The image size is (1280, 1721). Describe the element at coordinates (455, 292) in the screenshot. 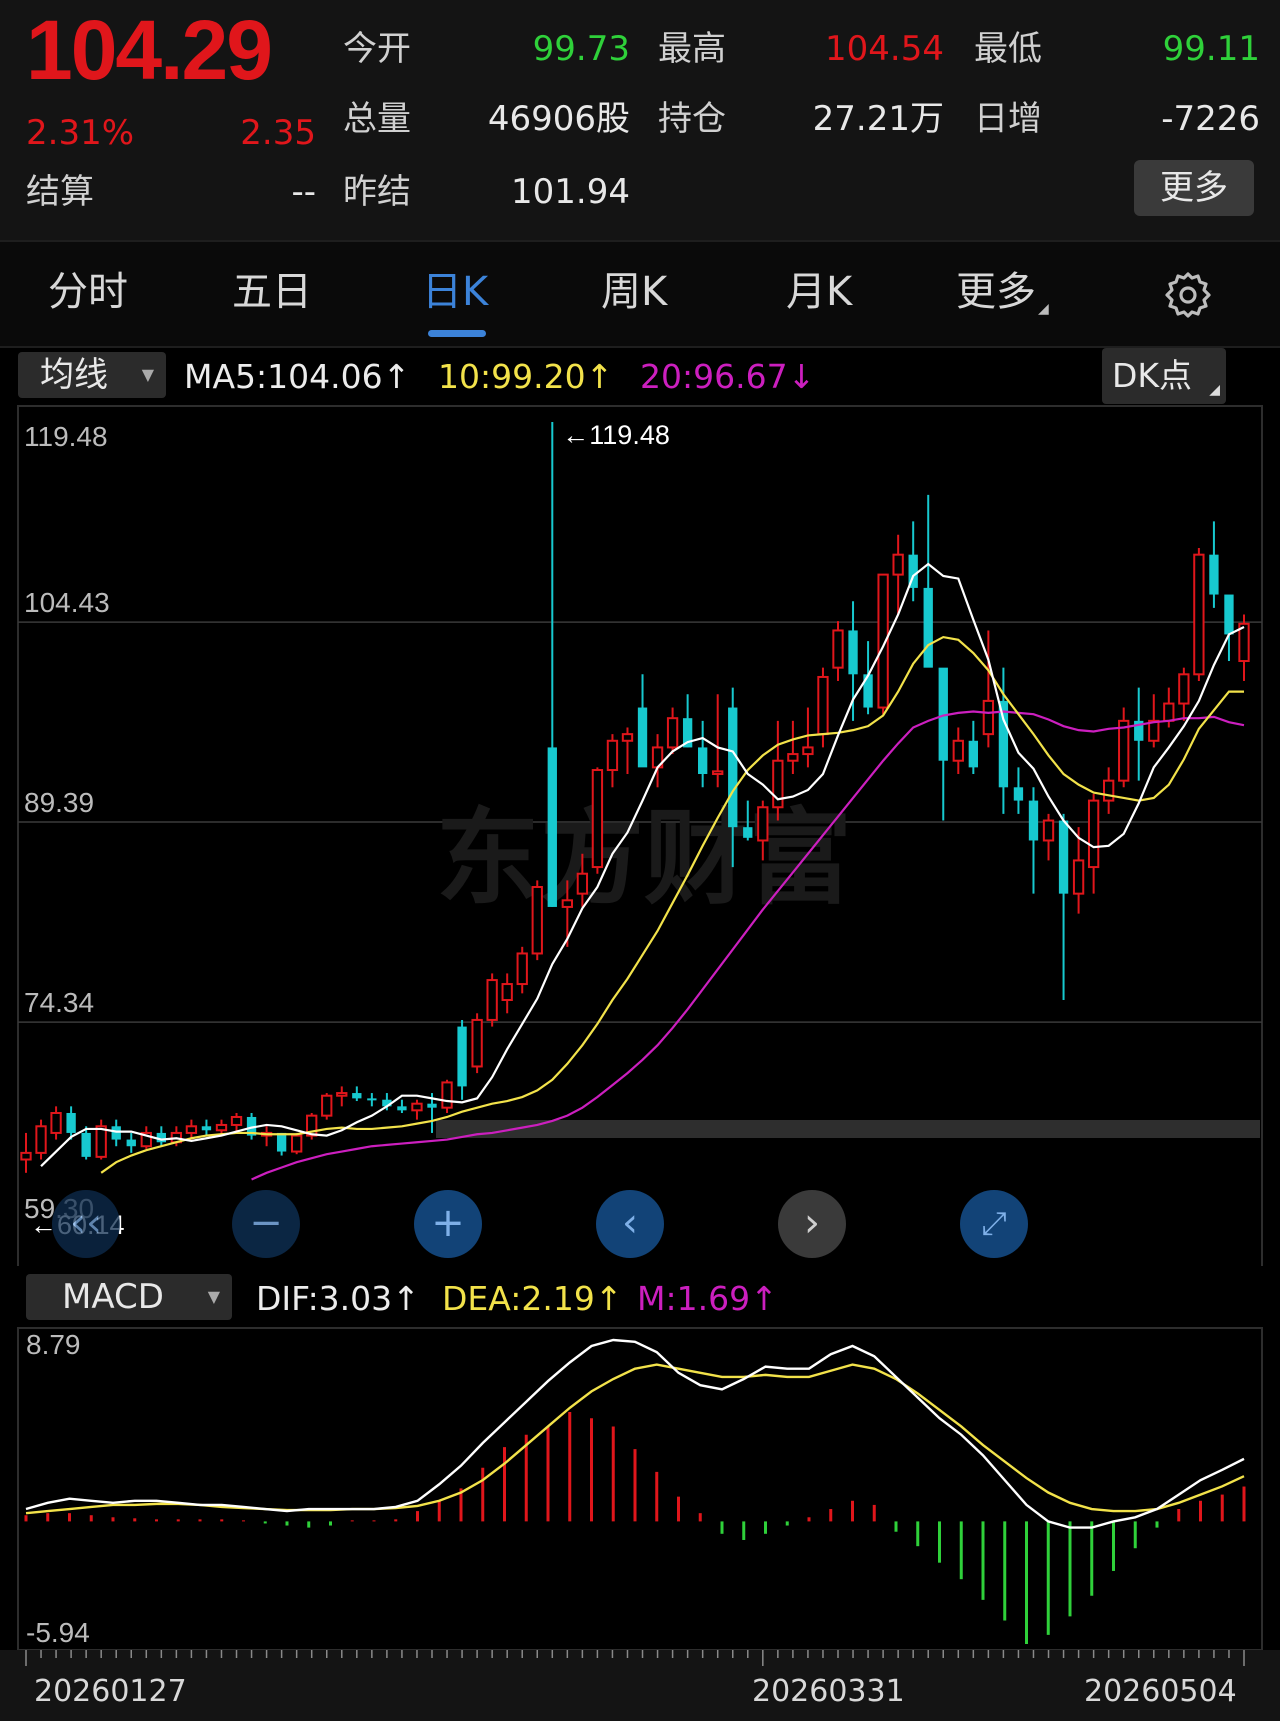

I see `tab-daily-k: 日K` at that location.